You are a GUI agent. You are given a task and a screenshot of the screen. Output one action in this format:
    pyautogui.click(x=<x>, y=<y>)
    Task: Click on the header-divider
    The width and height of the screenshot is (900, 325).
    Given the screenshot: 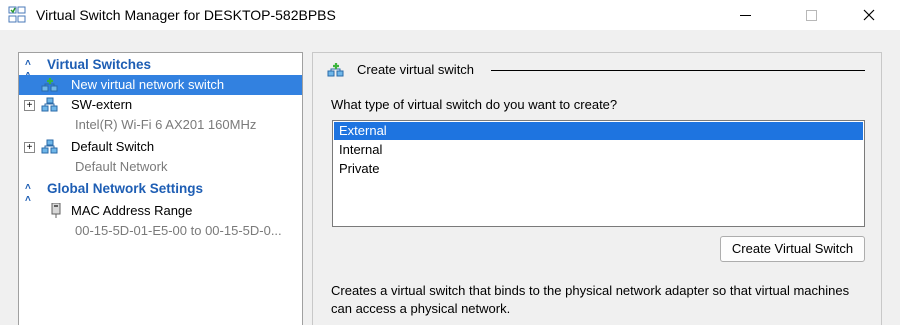 What is the action you would take?
    pyautogui.click(x=678, y=70)
    